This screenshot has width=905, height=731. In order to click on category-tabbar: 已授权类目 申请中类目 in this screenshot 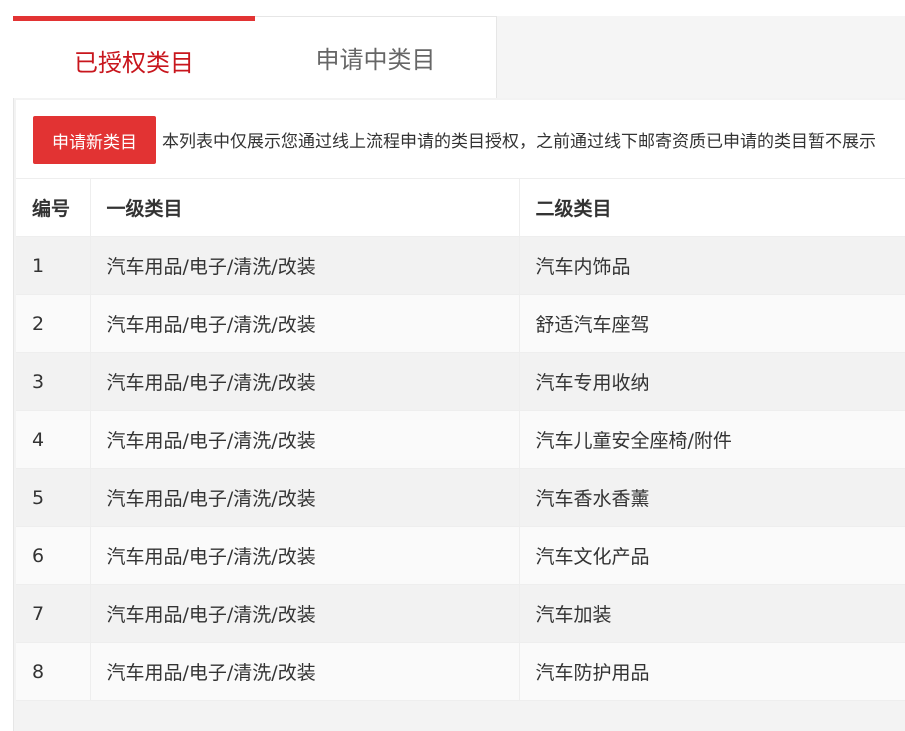, I will do `click(459, 57)`.